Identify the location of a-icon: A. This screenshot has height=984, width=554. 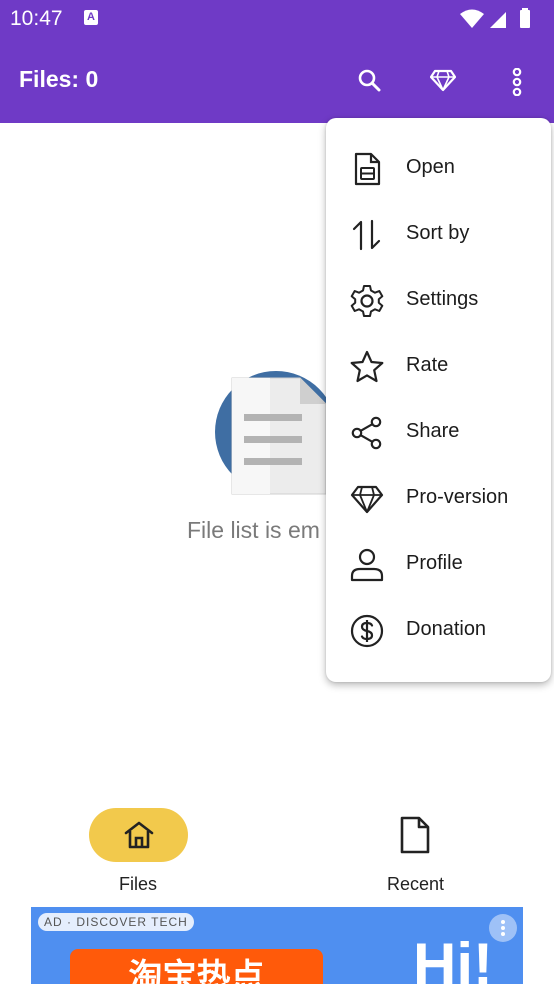
(91, 17).